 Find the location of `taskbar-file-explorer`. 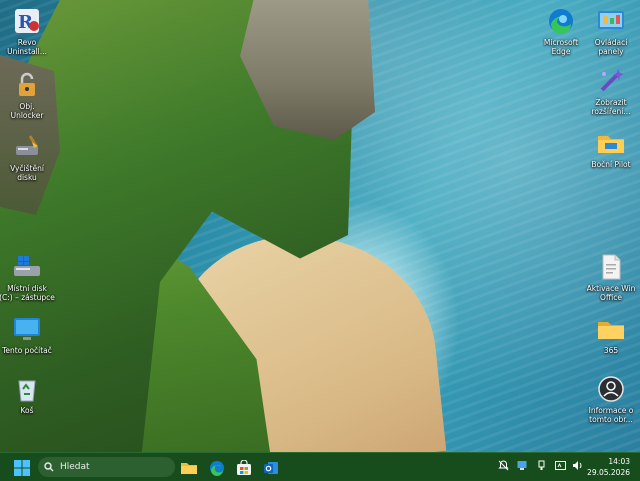

taskbar-file-explorer is located at coordinates (189, 468).